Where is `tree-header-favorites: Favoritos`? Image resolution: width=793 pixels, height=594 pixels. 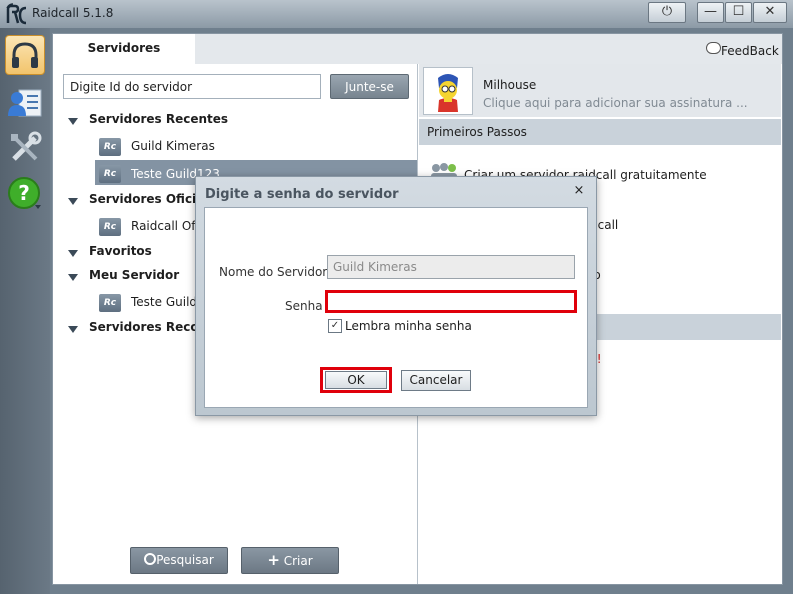 tree-header-favorites: Favoritos is located at coordinates (120, 251).